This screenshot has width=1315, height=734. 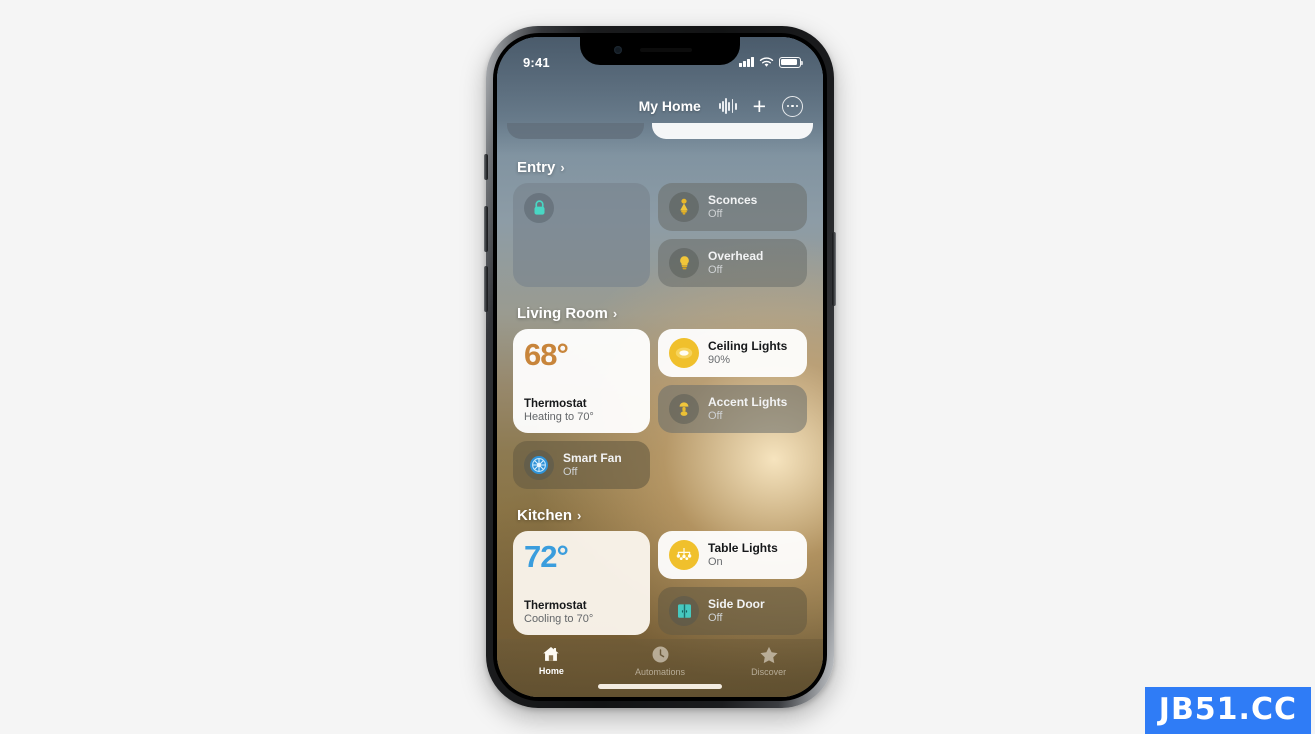 I want to click on accessory-label-group: Table Lights On, so click(x=743, y=555).